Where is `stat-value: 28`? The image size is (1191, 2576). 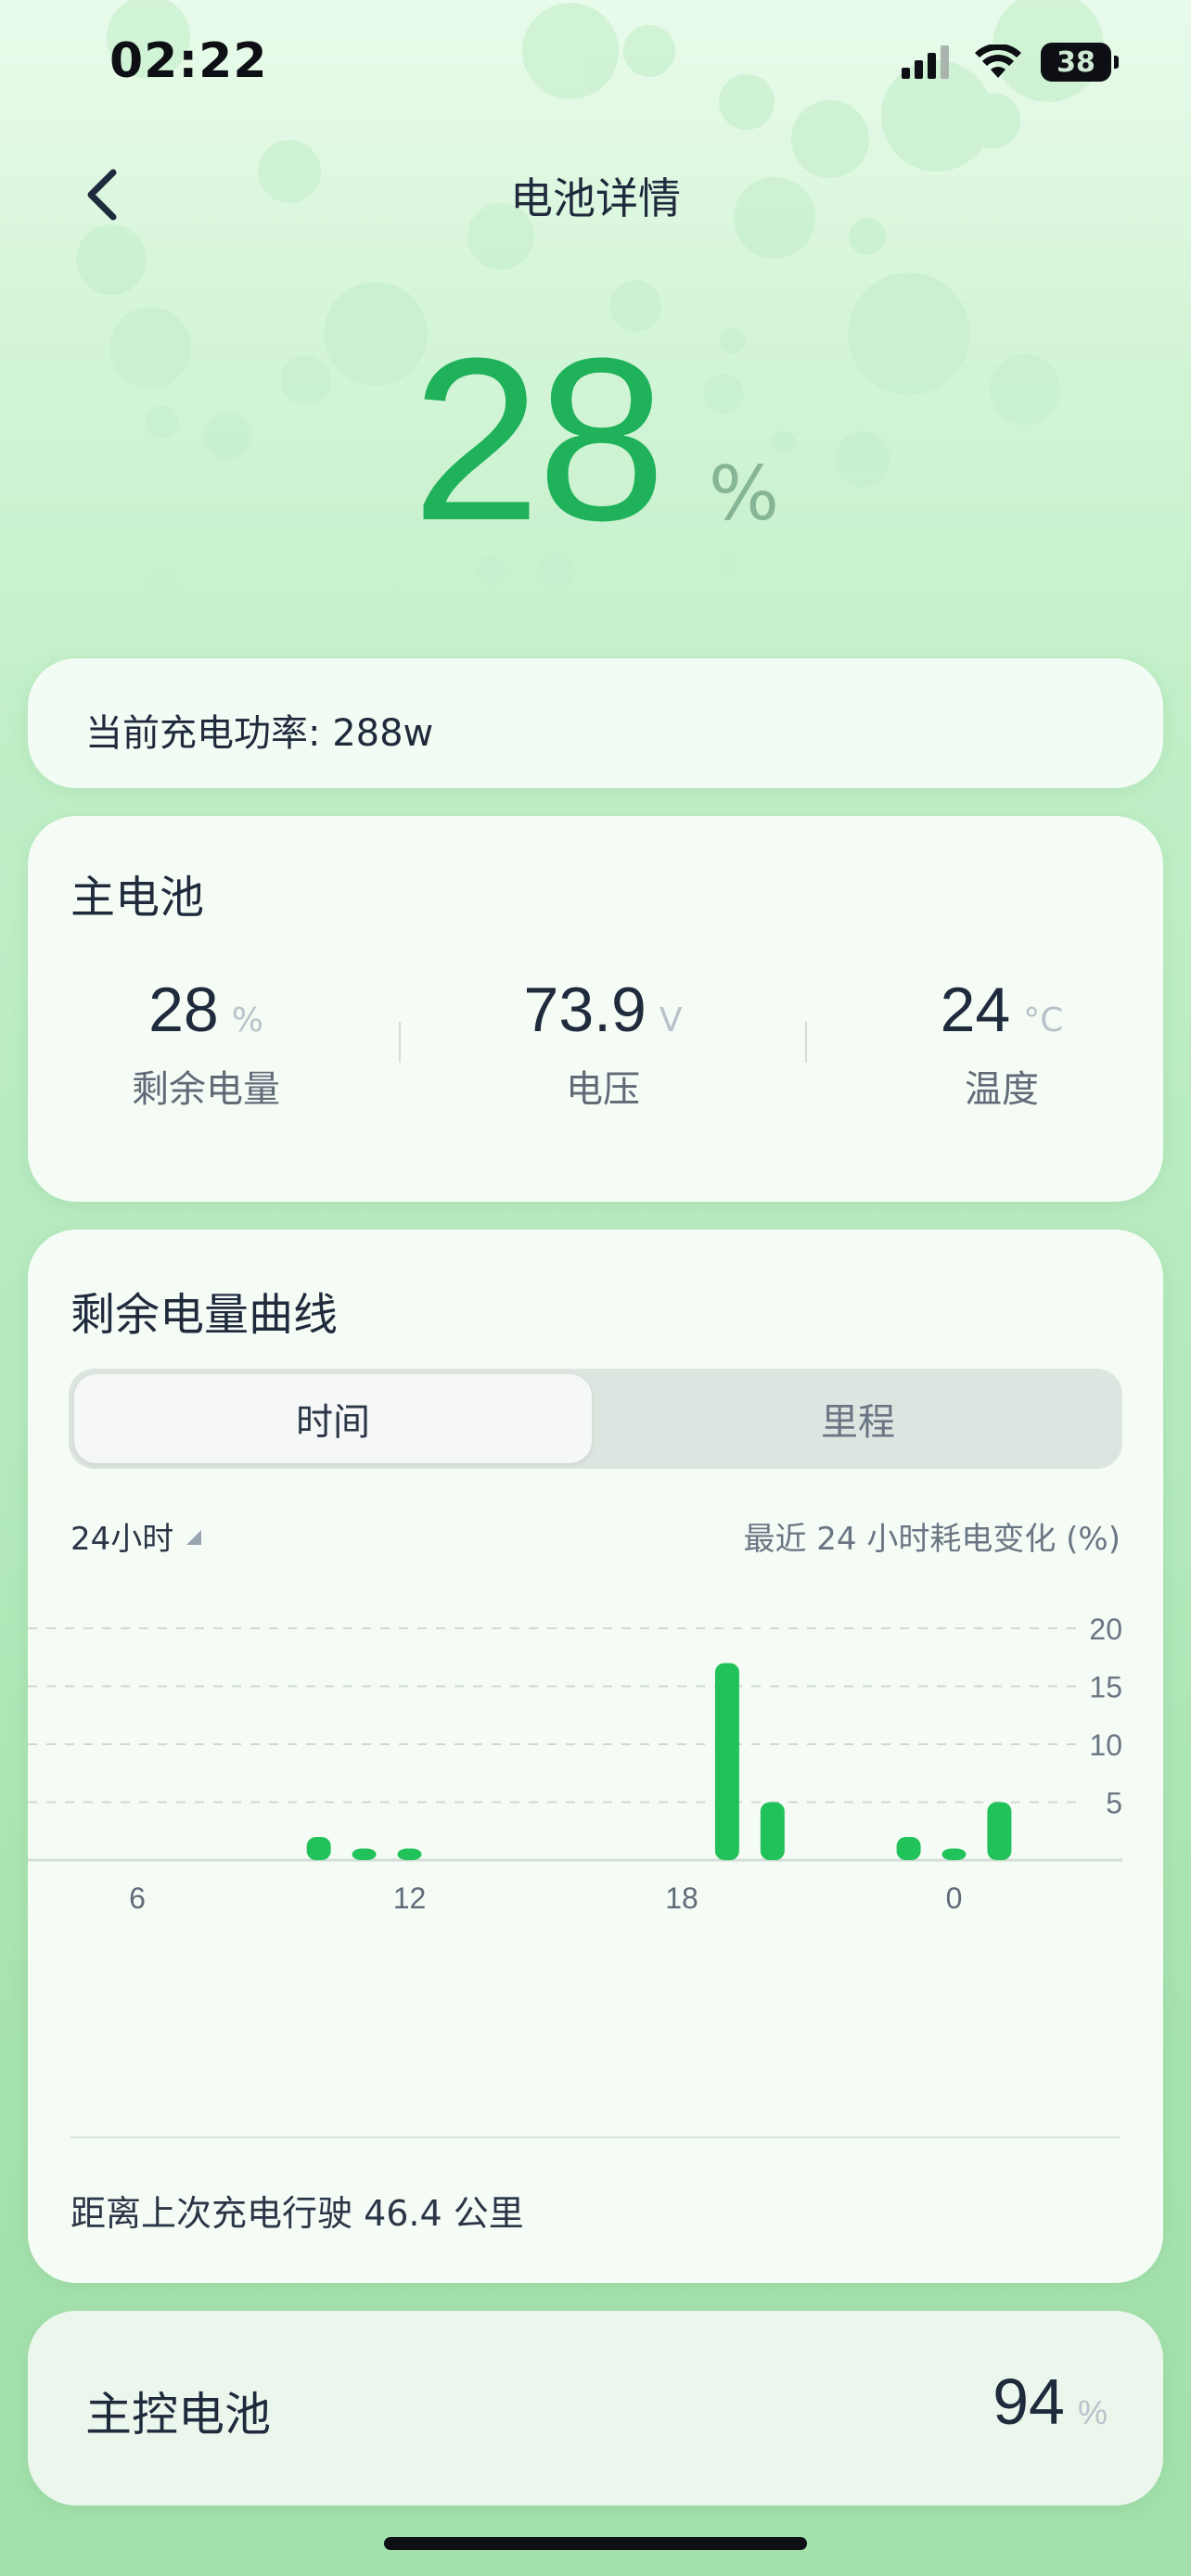 stat-value: 28 is located at coordinates (183, 1010).